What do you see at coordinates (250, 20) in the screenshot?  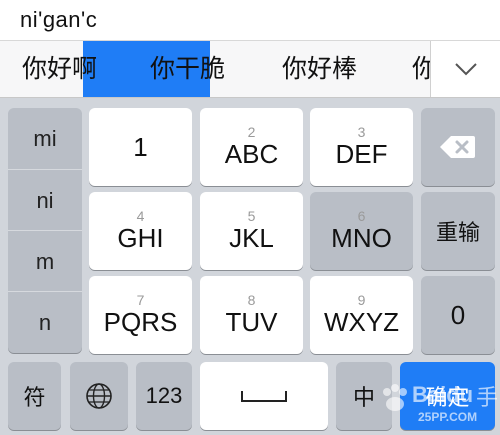 I see `composition-bar: ni'gan'c` at bounding box center [250, 20].